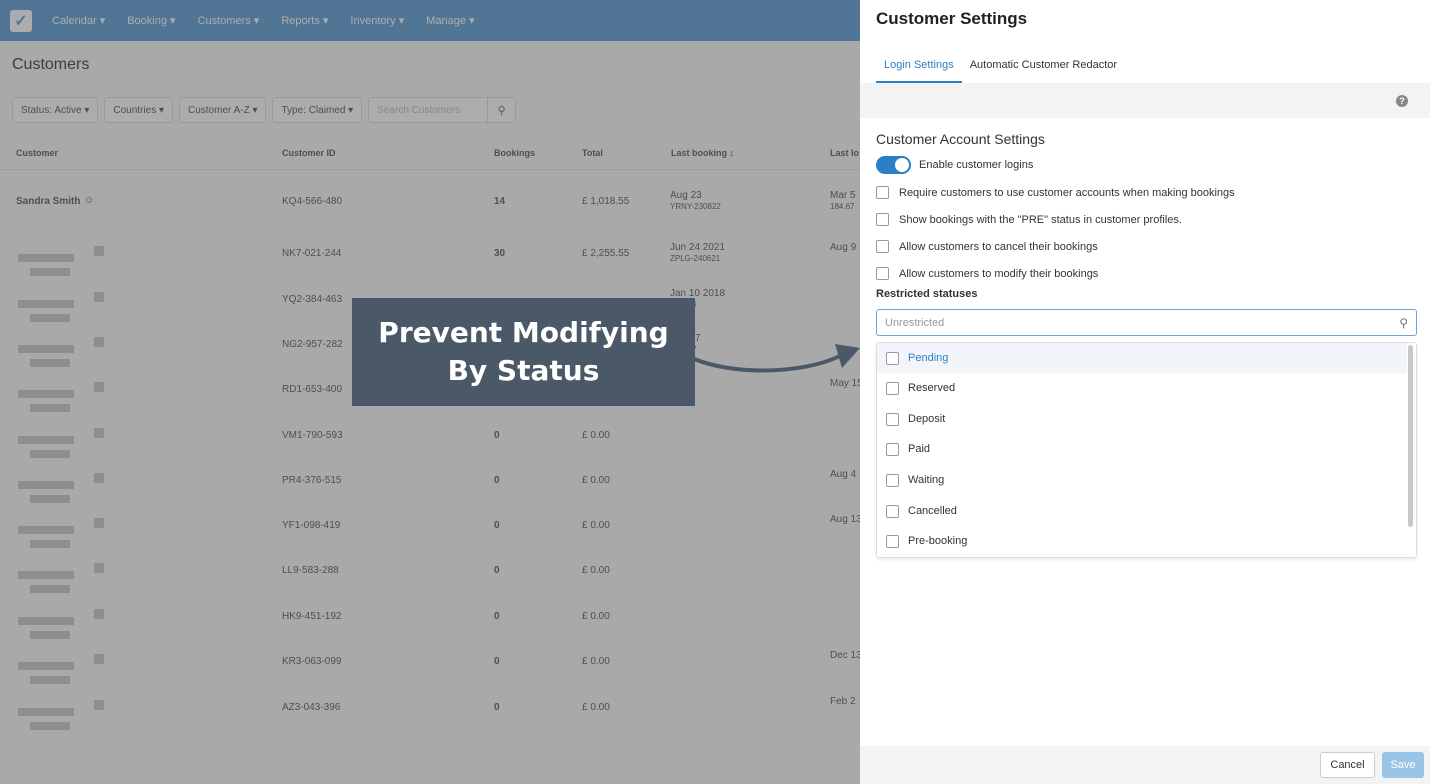 Image resolution: width=1430 pixels, height=784 pixels. Describe the element at coordinates (893, 165) in the screenshot. I see `enable-logins-toggle` at that location.